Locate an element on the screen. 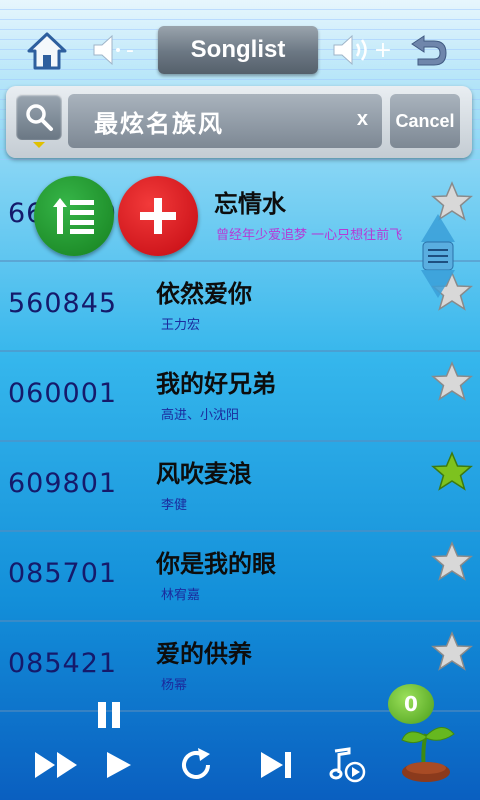 The height and width of the screenshot is (800, 480). volume-down-button: - is located at coordinates (113, 50).